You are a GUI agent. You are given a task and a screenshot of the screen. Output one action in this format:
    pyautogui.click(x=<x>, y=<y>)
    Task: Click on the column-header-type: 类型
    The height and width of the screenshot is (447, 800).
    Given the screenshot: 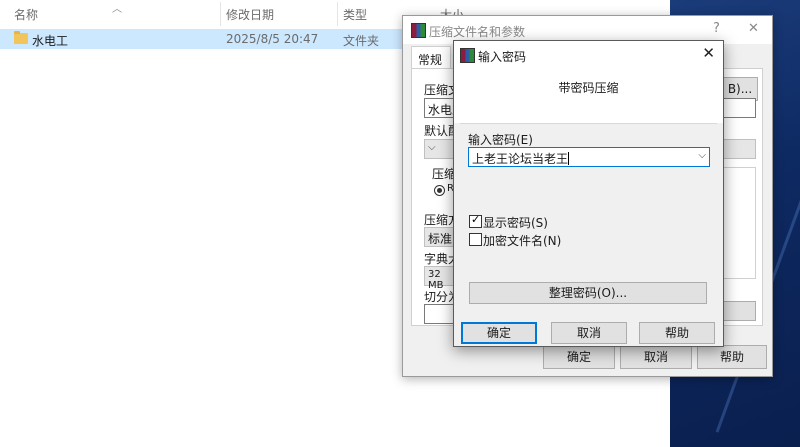 What is the action you would take?
    pyautogui.click(x=355, y=14)
    